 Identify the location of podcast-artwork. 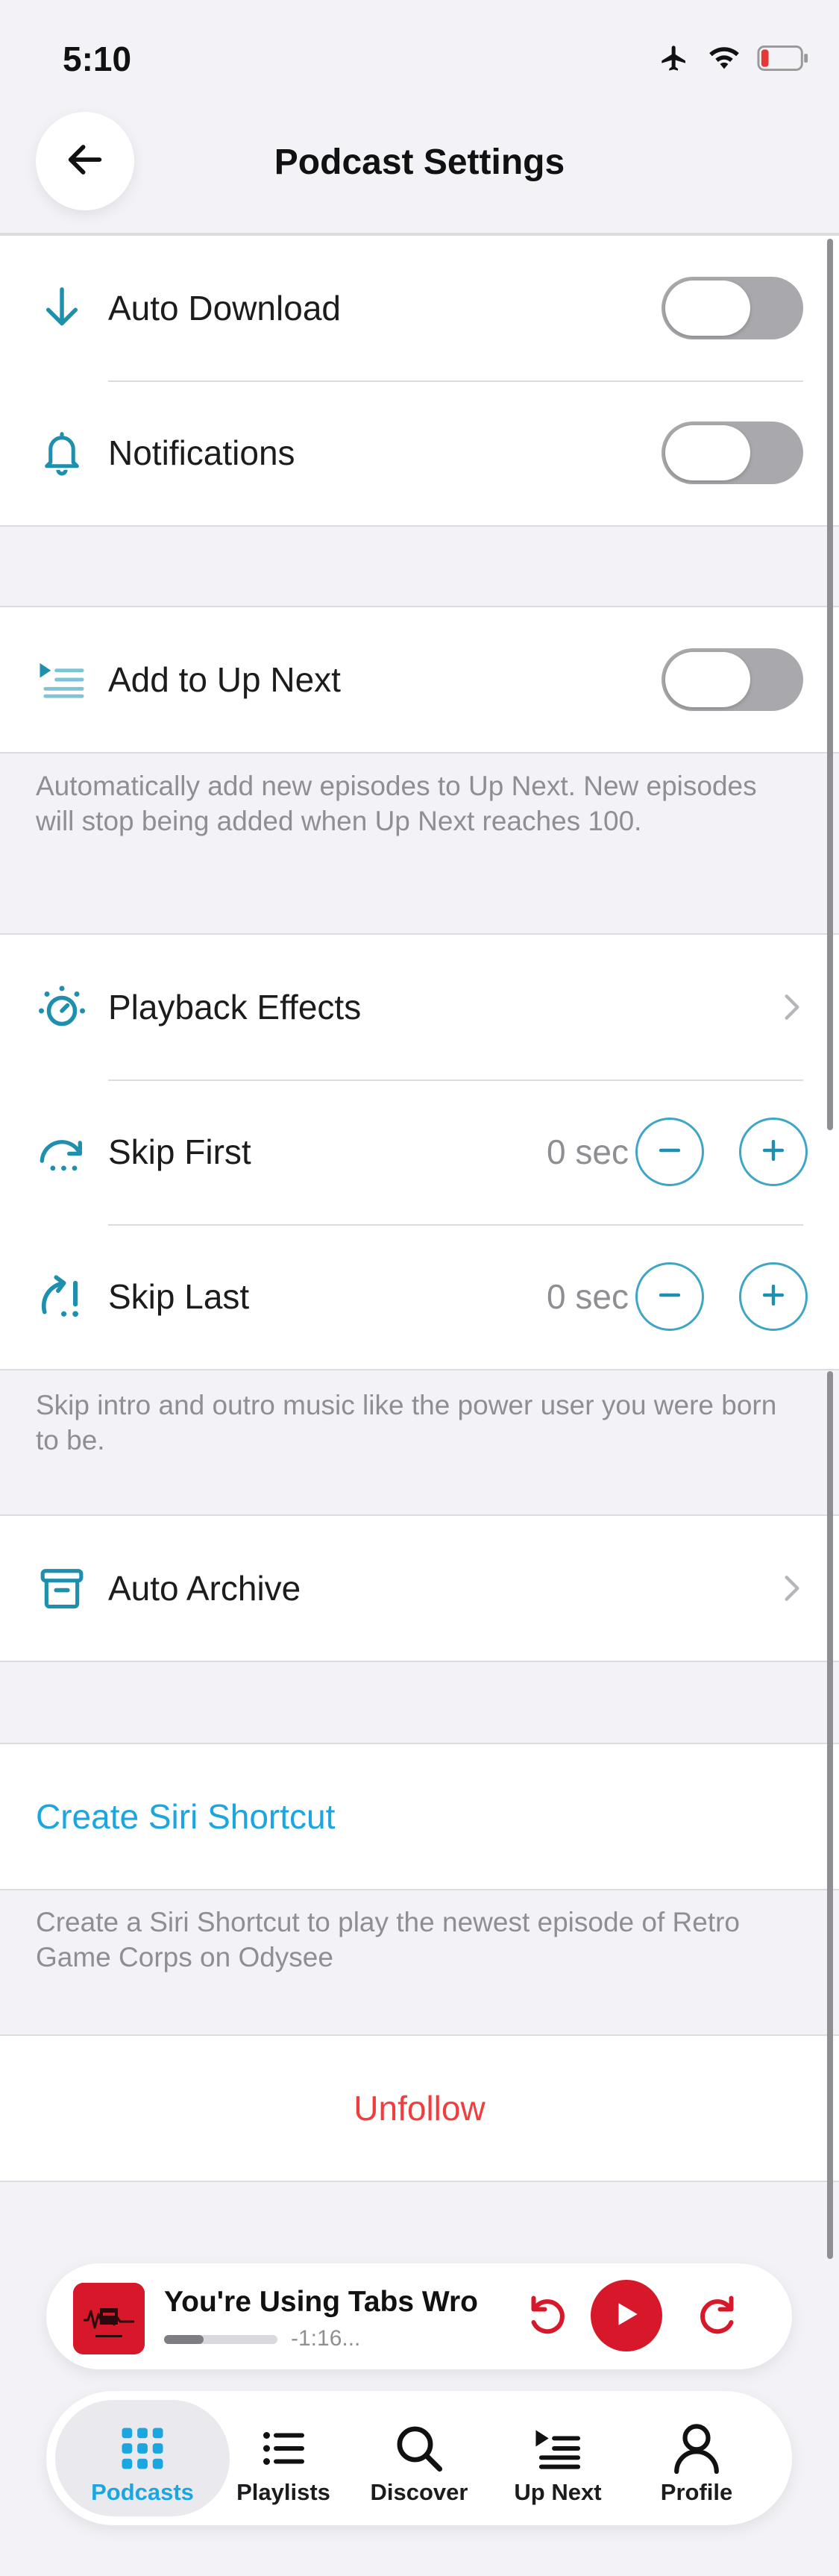
(109, 2318).